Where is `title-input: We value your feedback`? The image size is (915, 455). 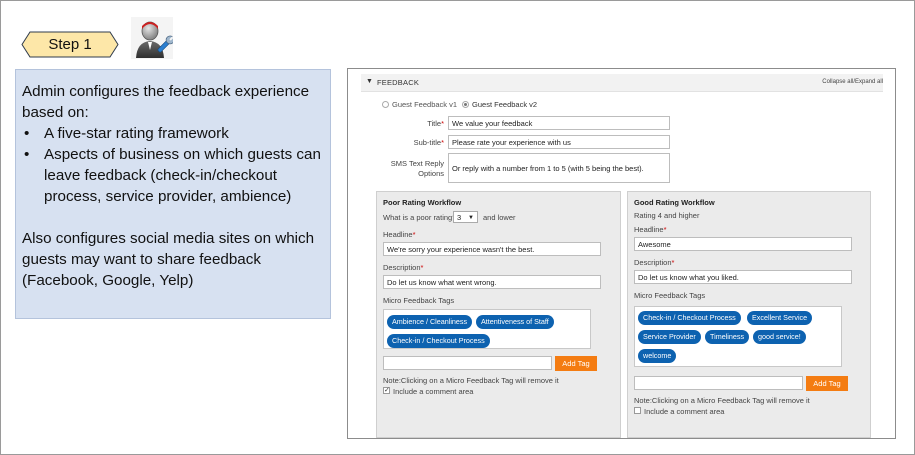 title-input: We value your feedback is located at coordinates (559, 123).